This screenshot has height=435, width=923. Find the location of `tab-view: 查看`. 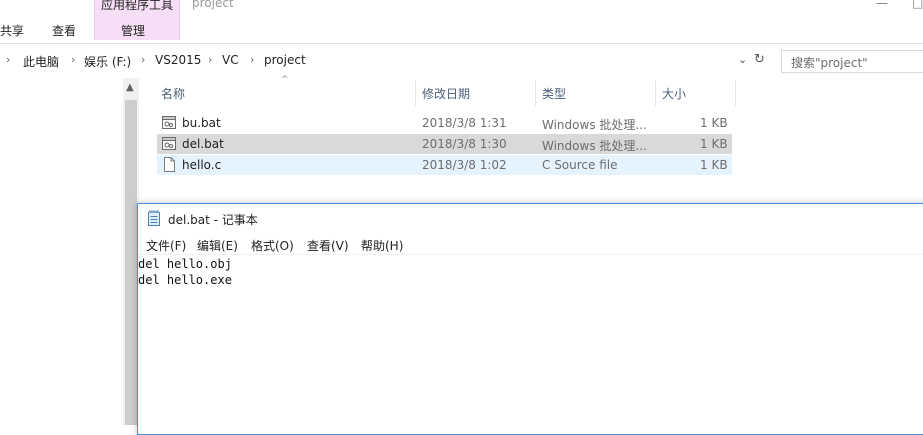

tab-view: 查看 is located at coordinates (64, 30).